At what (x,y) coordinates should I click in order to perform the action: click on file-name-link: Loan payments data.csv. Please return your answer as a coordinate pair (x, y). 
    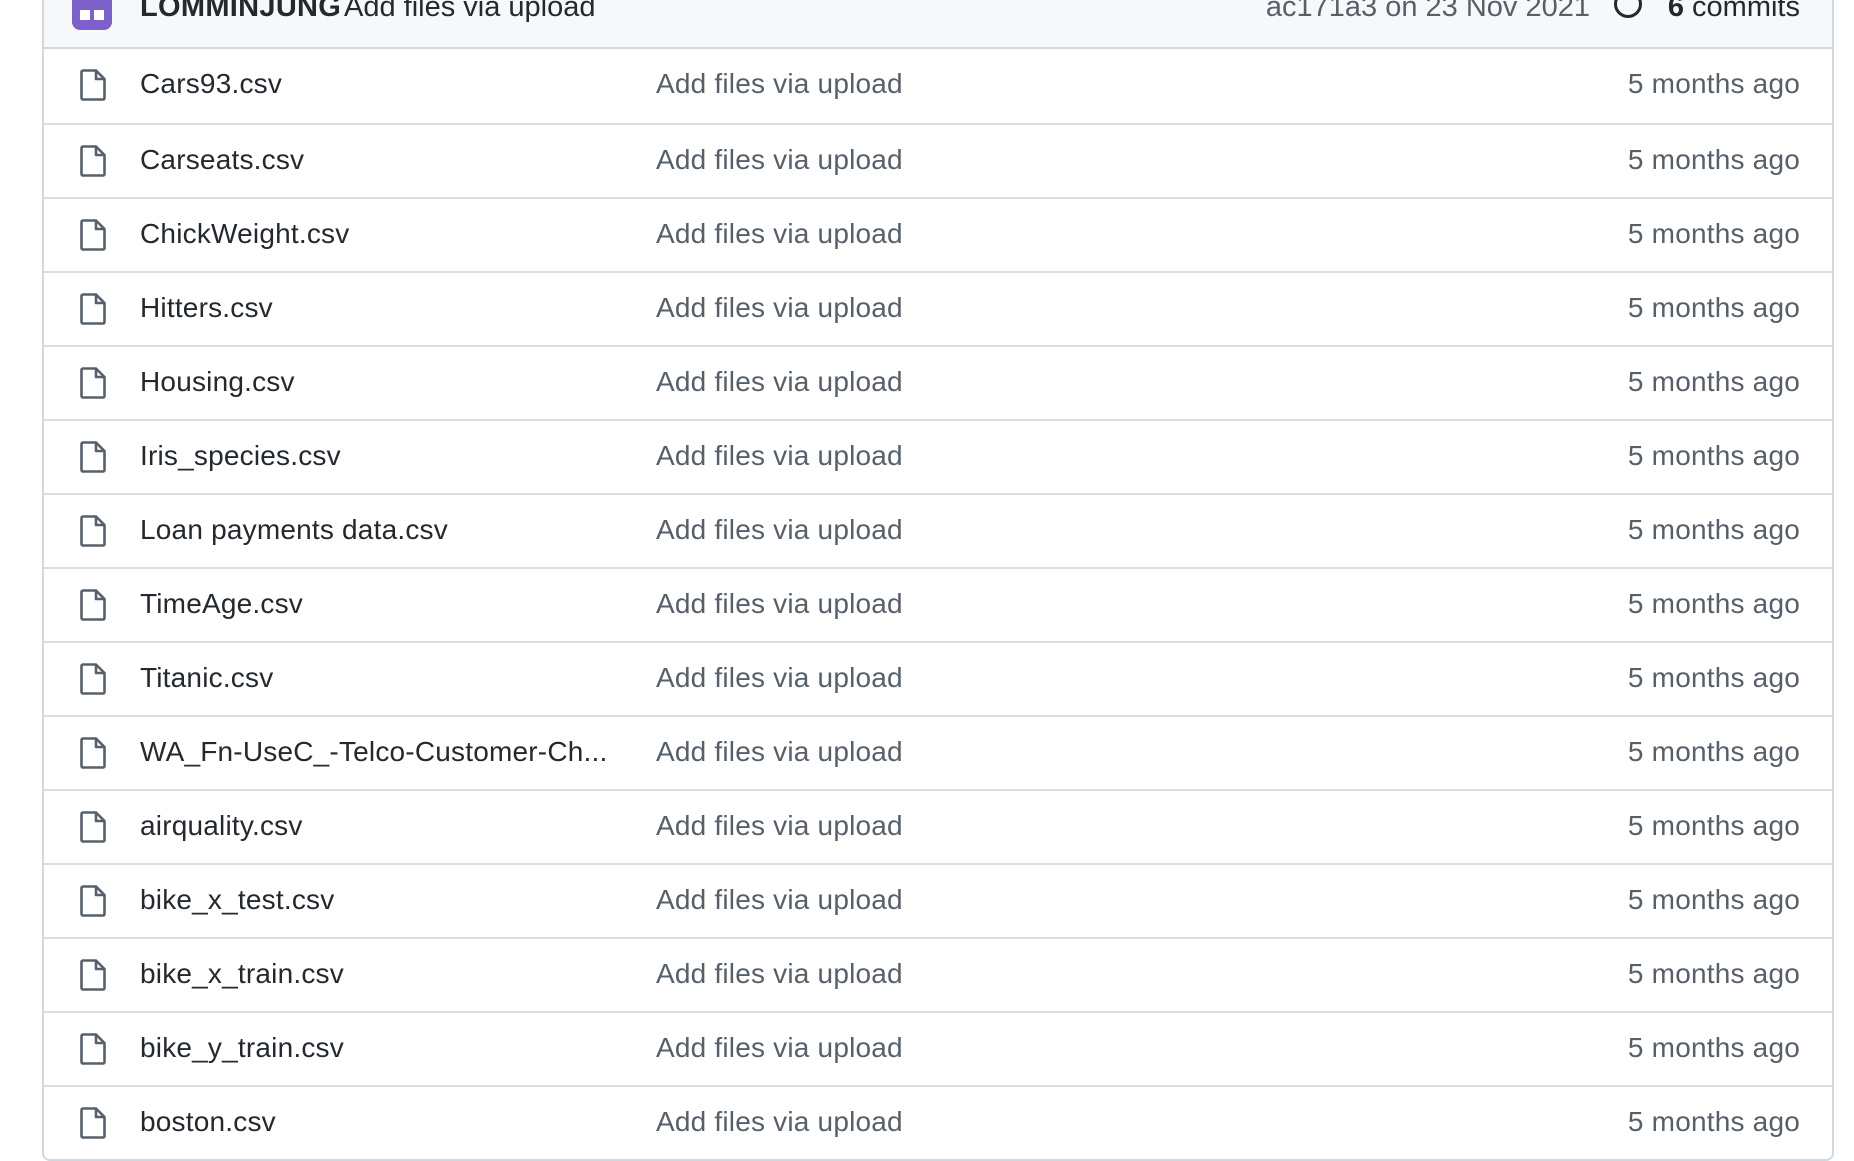
    Looking at the image, I should click on (294, 530).